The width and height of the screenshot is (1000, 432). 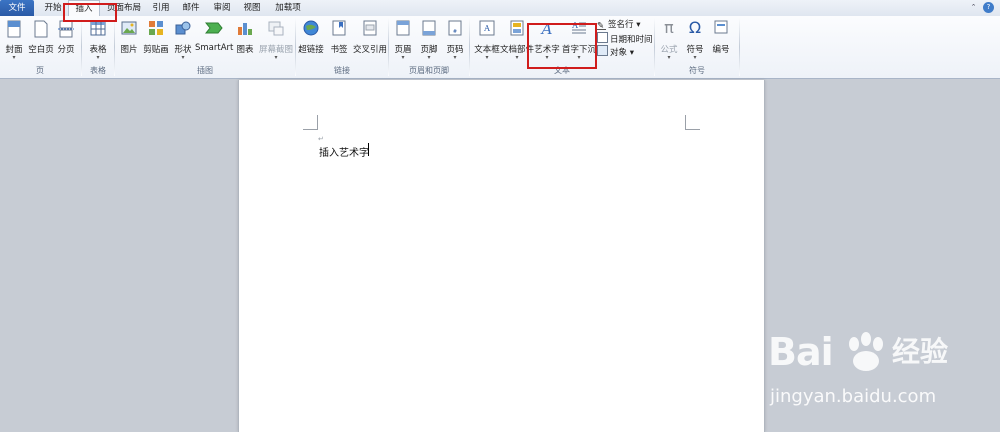 I want to click on watermark-url: jingyan.baidu.com, so click(x=853, y=396).